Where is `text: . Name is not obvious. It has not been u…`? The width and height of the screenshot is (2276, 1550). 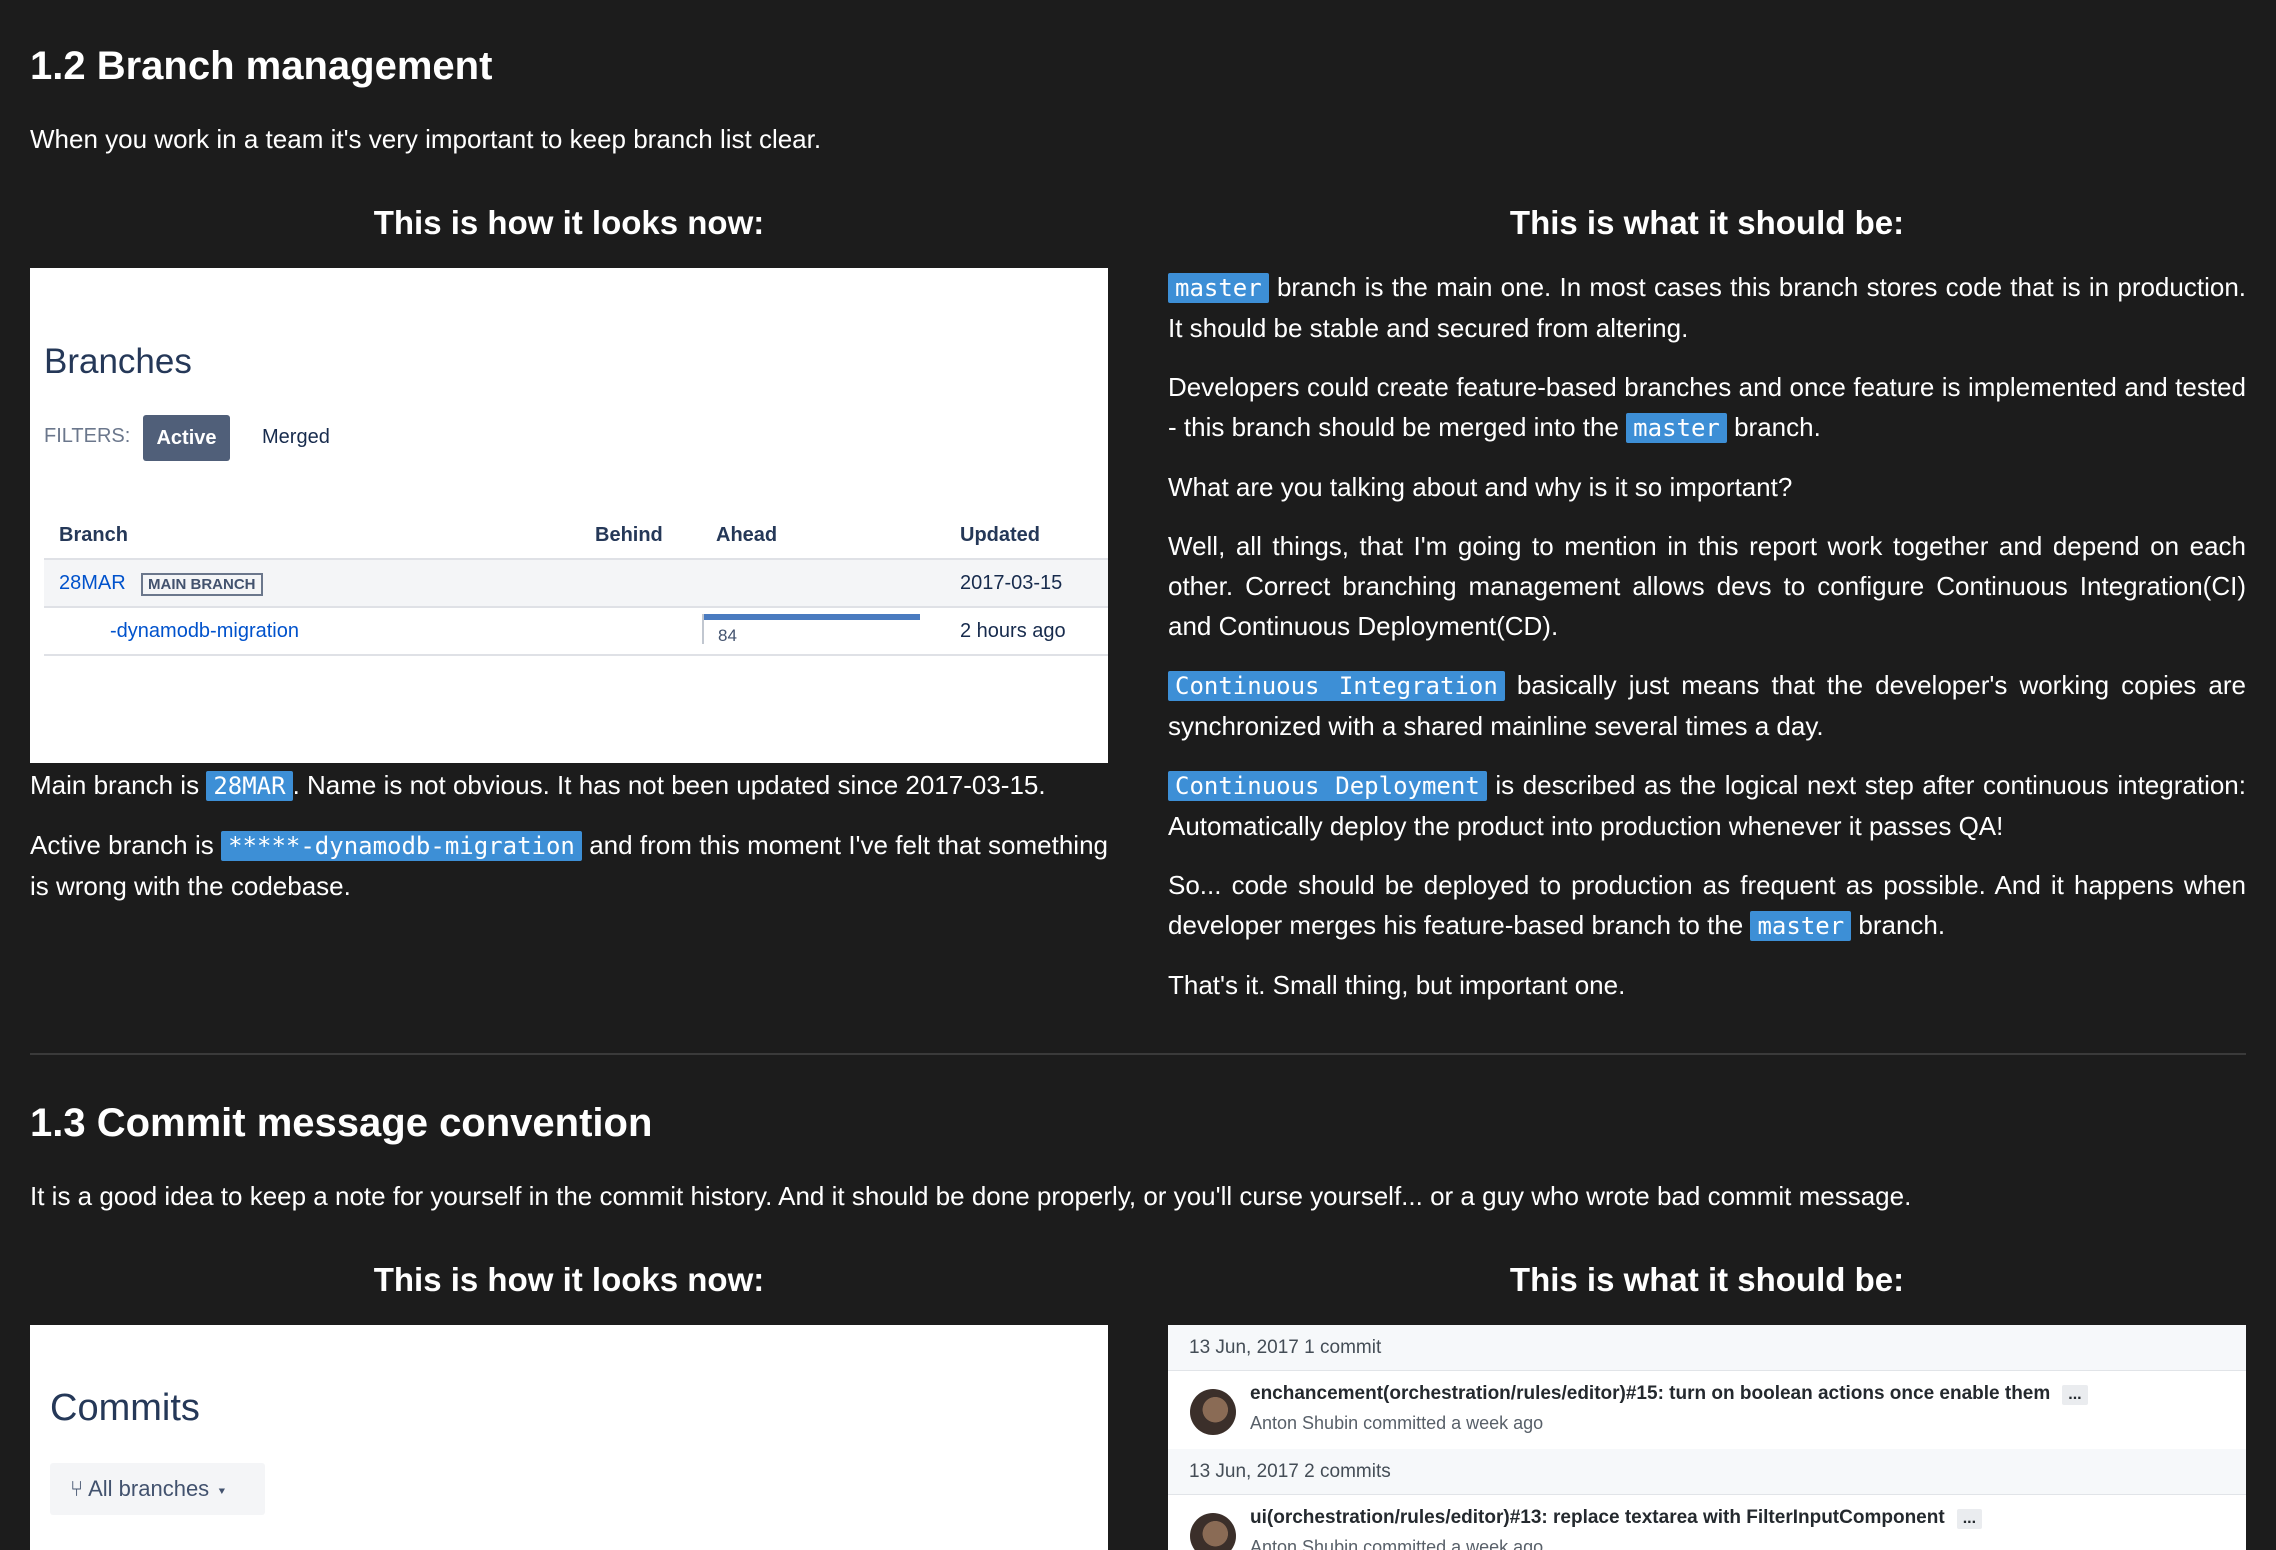
text: . Name is not obvious. It has not been u… is located at coordinates (669, 785).